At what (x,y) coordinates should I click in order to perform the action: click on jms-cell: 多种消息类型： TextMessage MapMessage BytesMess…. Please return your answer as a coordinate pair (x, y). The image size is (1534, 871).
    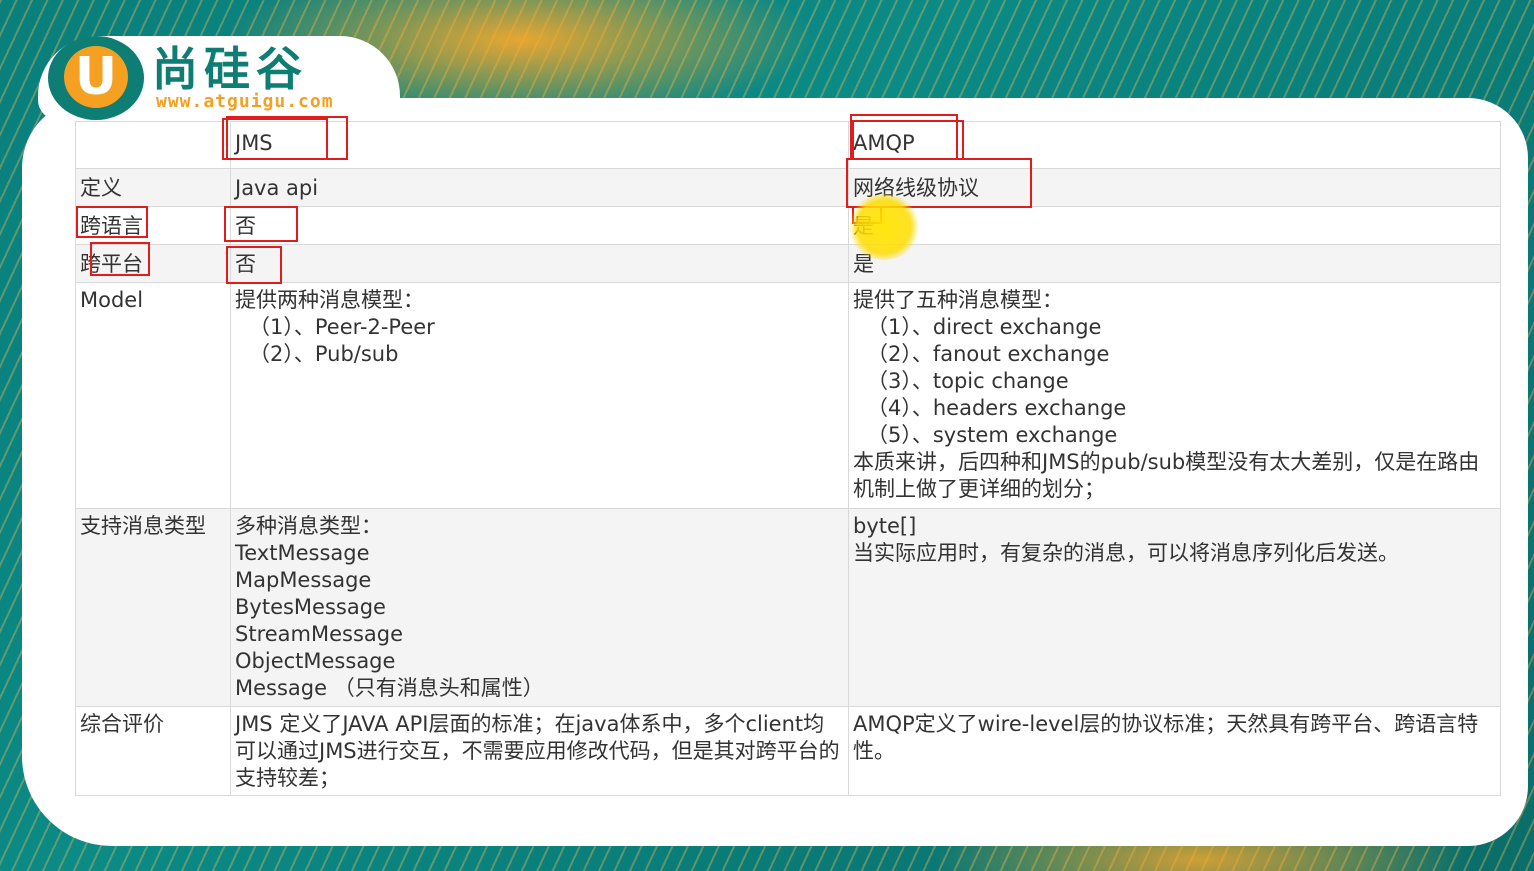
    Looking at the image, I should click on (539, 607).